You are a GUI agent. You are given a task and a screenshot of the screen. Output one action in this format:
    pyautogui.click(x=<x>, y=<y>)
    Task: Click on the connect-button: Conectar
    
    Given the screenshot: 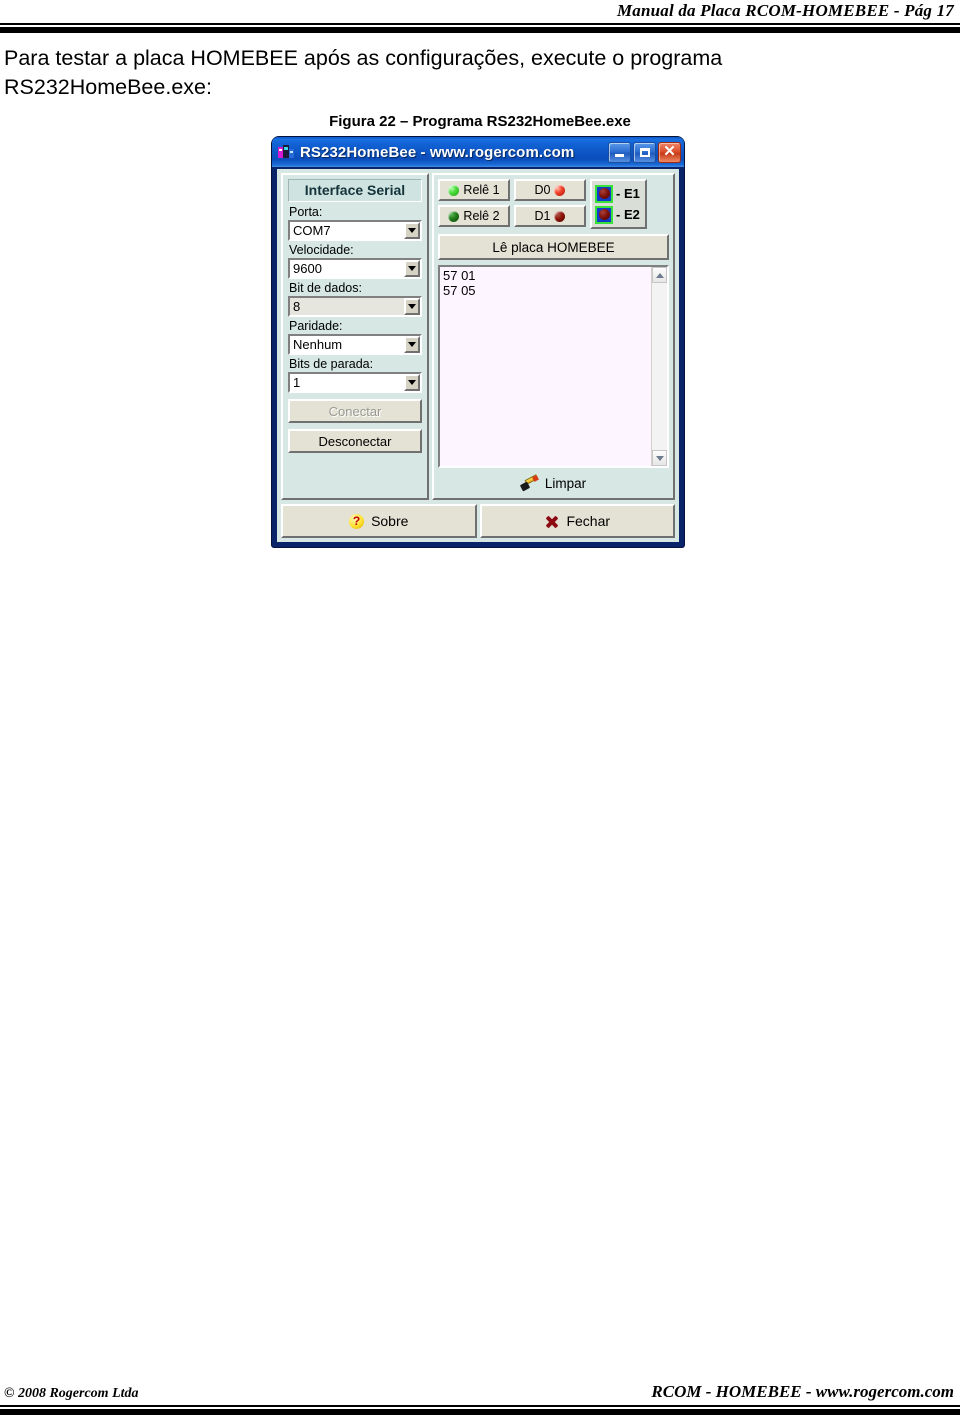 What is the action you would take?
    pyautogui.click(x=355, y=411)
    